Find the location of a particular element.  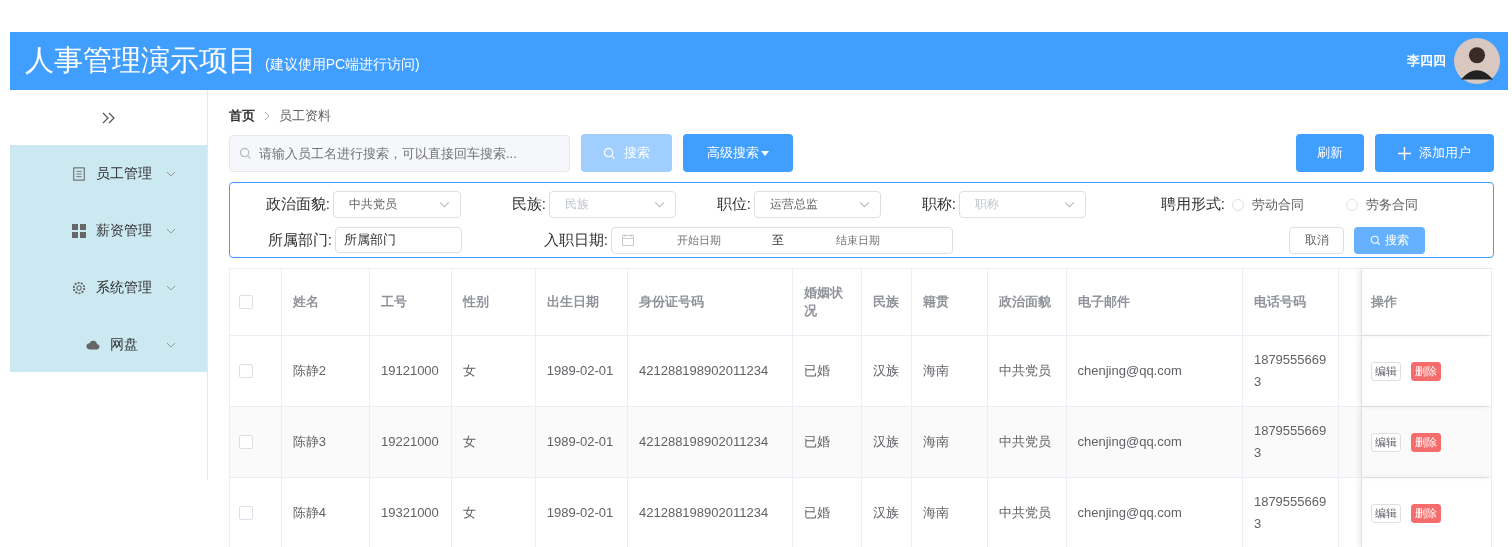

select-all-checkbox is located at coordinates (246, 302).